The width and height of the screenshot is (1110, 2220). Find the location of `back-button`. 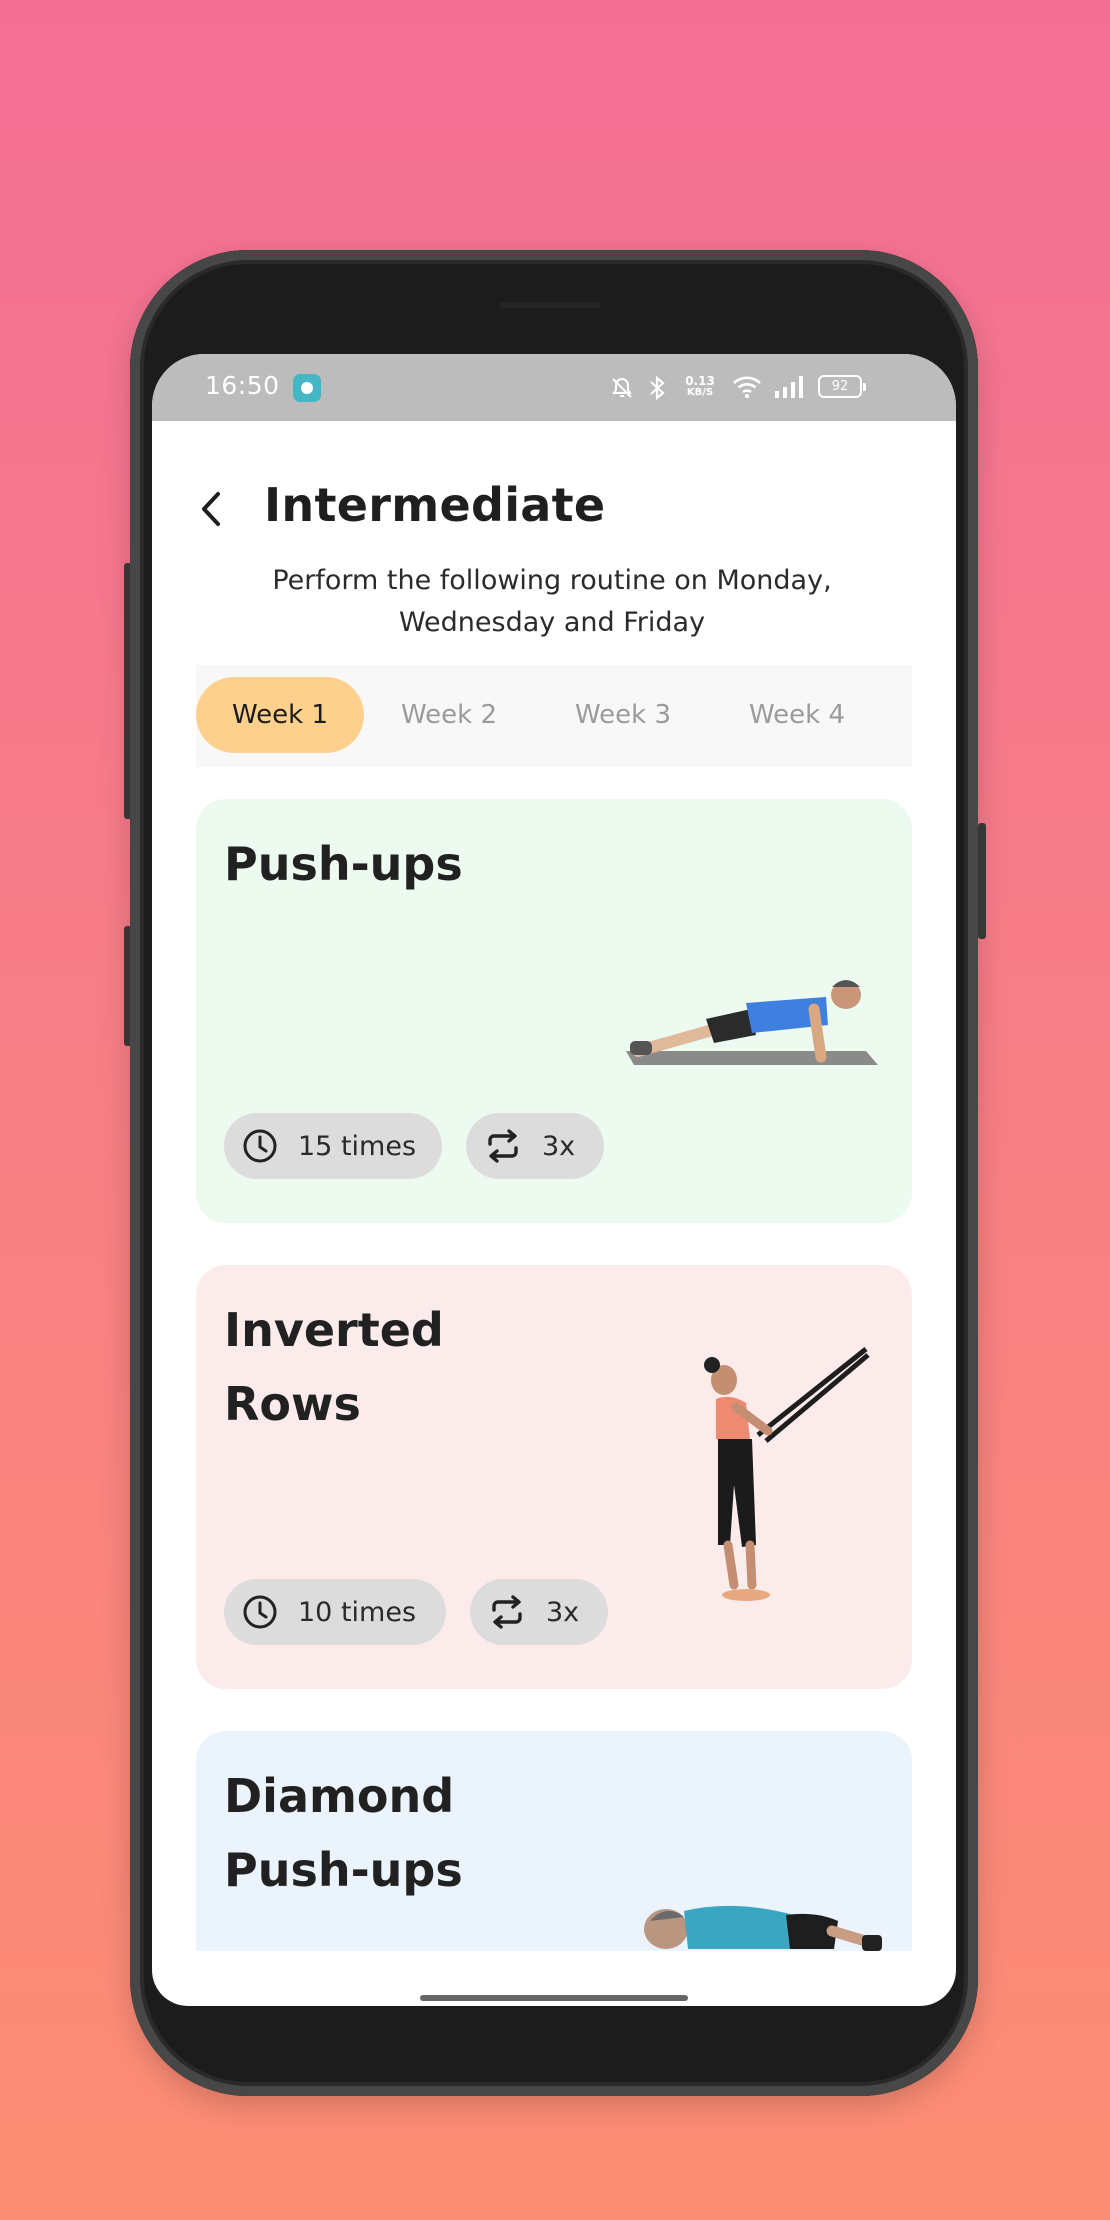

back-button is located at coordinates (213, 509).